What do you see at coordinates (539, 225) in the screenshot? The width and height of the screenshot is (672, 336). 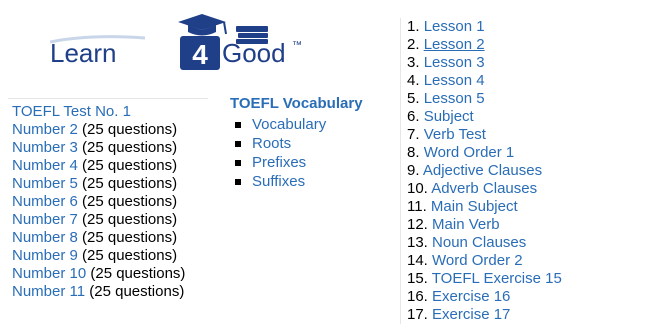 I see `lesson-row: 12. Main Verb` at bounding box center [539, 225].